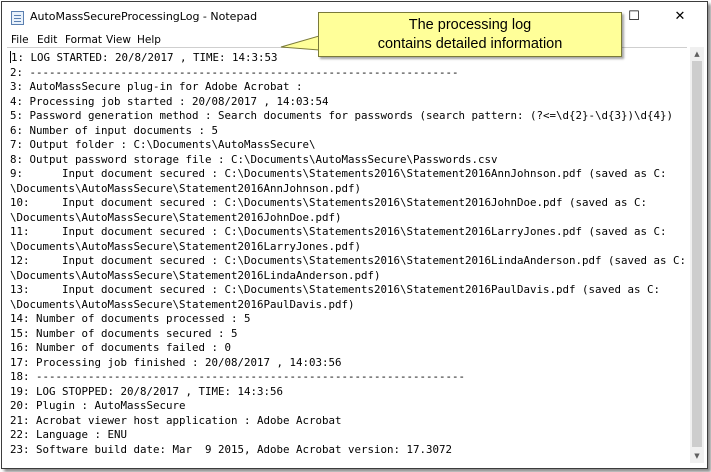 Image resolution: width=711 pixels, height=472 pixels. Describe the element at coordinates (118, 40) in the screenshot. I see `menu-view: View` at that location.